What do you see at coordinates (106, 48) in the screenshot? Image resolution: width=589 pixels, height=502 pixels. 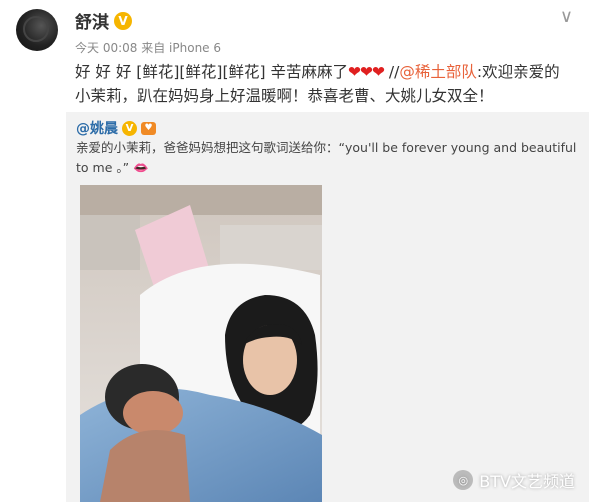 I see `post-timestamp: 今天 00:08` at bounding box center [106, 48].